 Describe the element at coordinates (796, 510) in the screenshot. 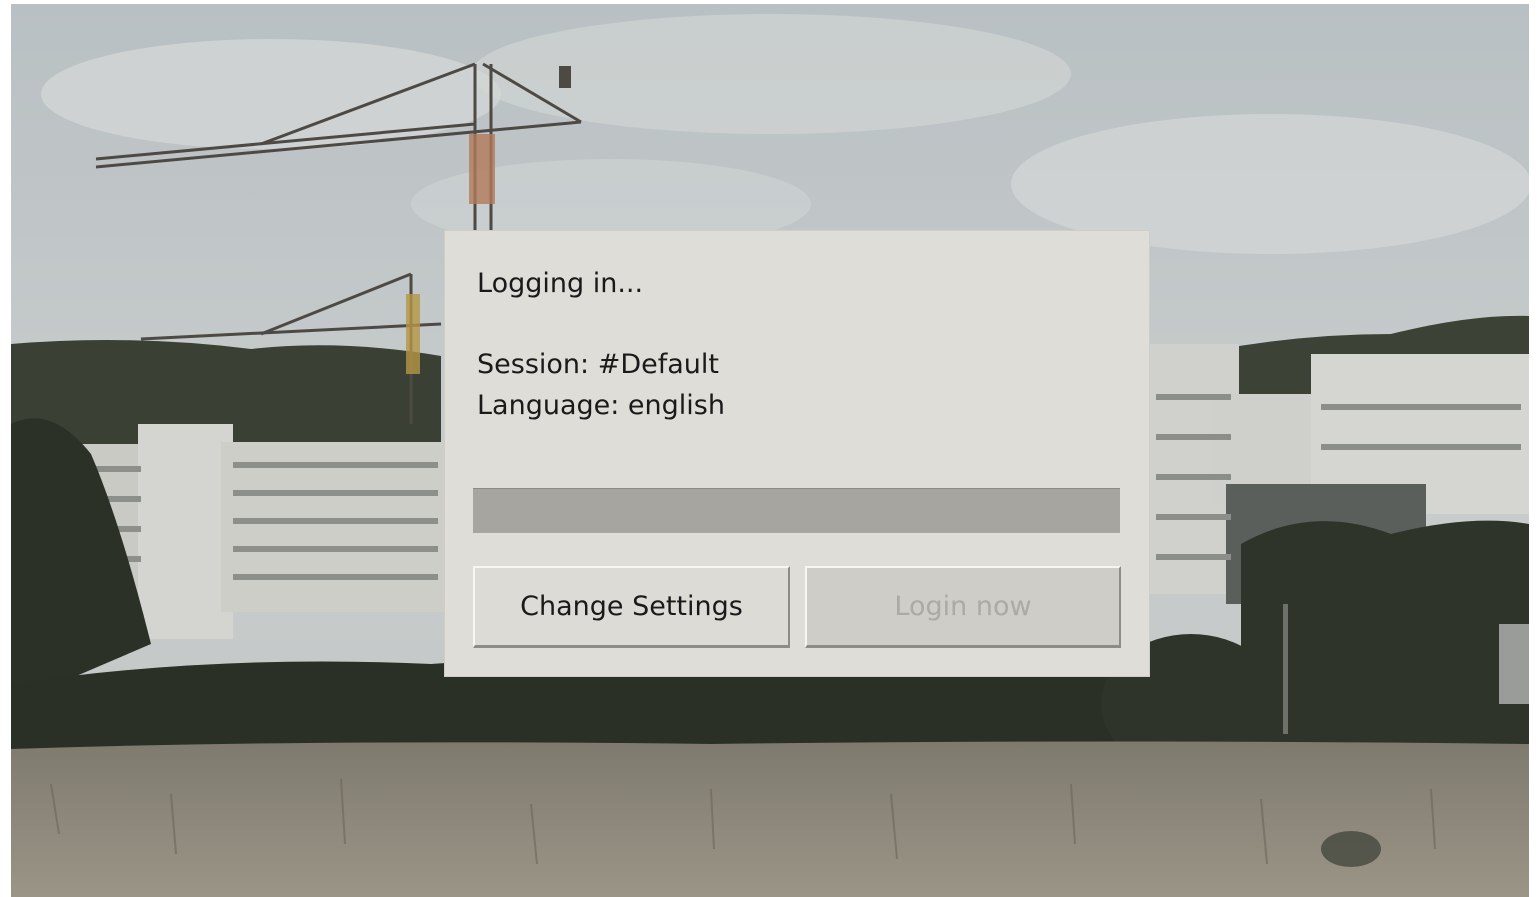

I see `login-progress-bar` at that location.